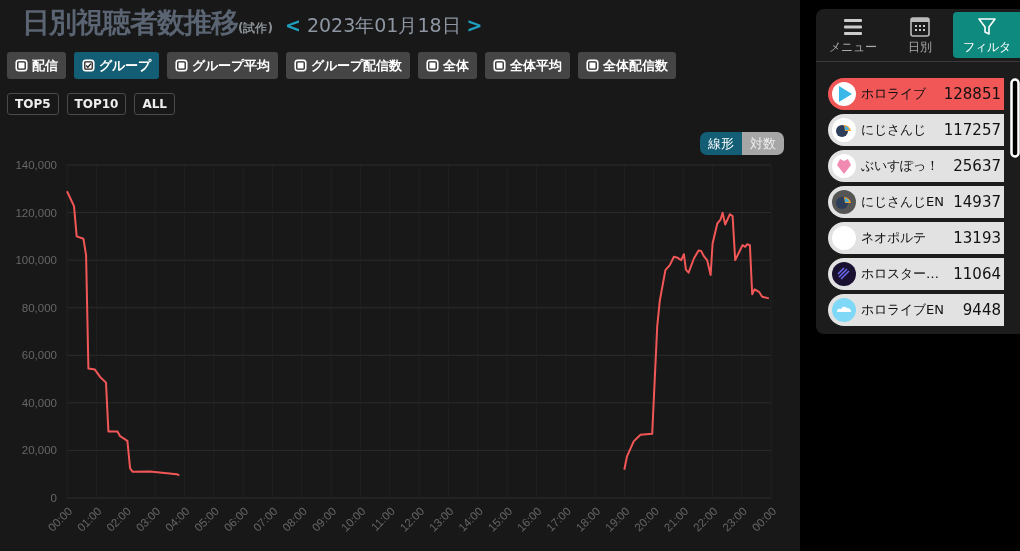  Describe the element at coordinates (348, 65) in the screenshot. I see `filter-toggle-button: グループ配信数` at that location.